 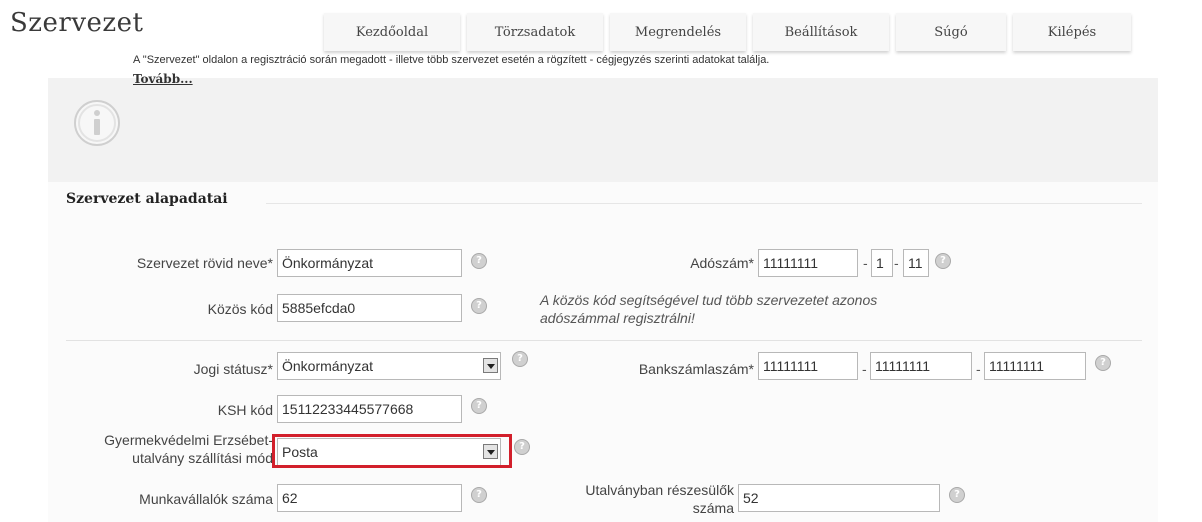 What do you see at coordinates (808, 263) in the screenshot?
I see `tax-number-part1: 11111111` at bounding box center [808, 263].